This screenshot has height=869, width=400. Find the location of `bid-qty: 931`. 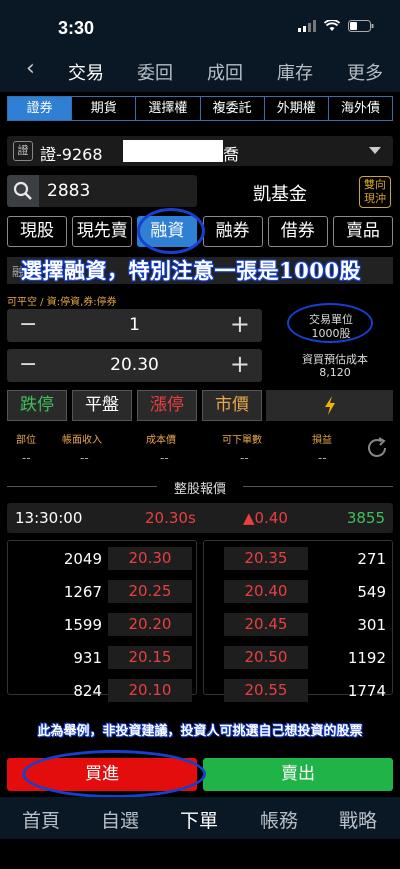

bid-qty: 931 is located at coordinates (87, 658).